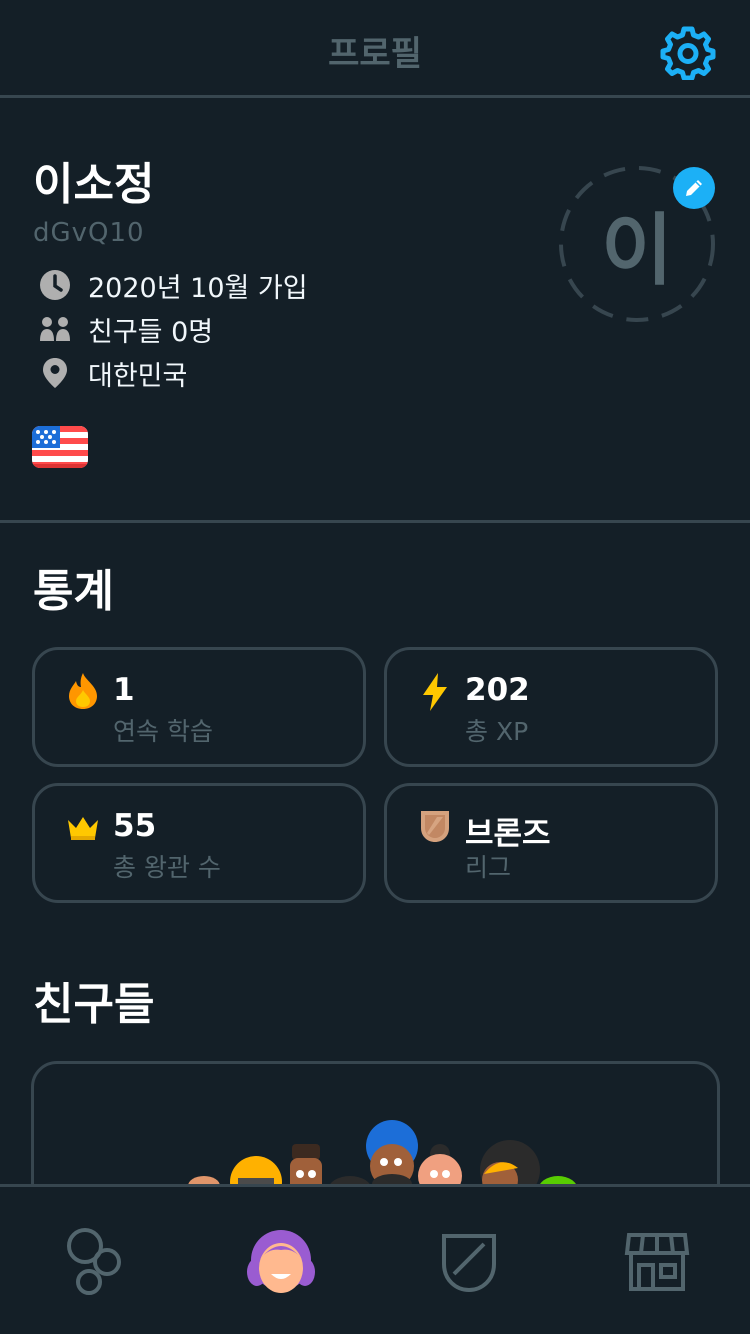 The image size is (750, 1334). I want to click on friends-count-row: 친구들 0명, so click(126, 329).